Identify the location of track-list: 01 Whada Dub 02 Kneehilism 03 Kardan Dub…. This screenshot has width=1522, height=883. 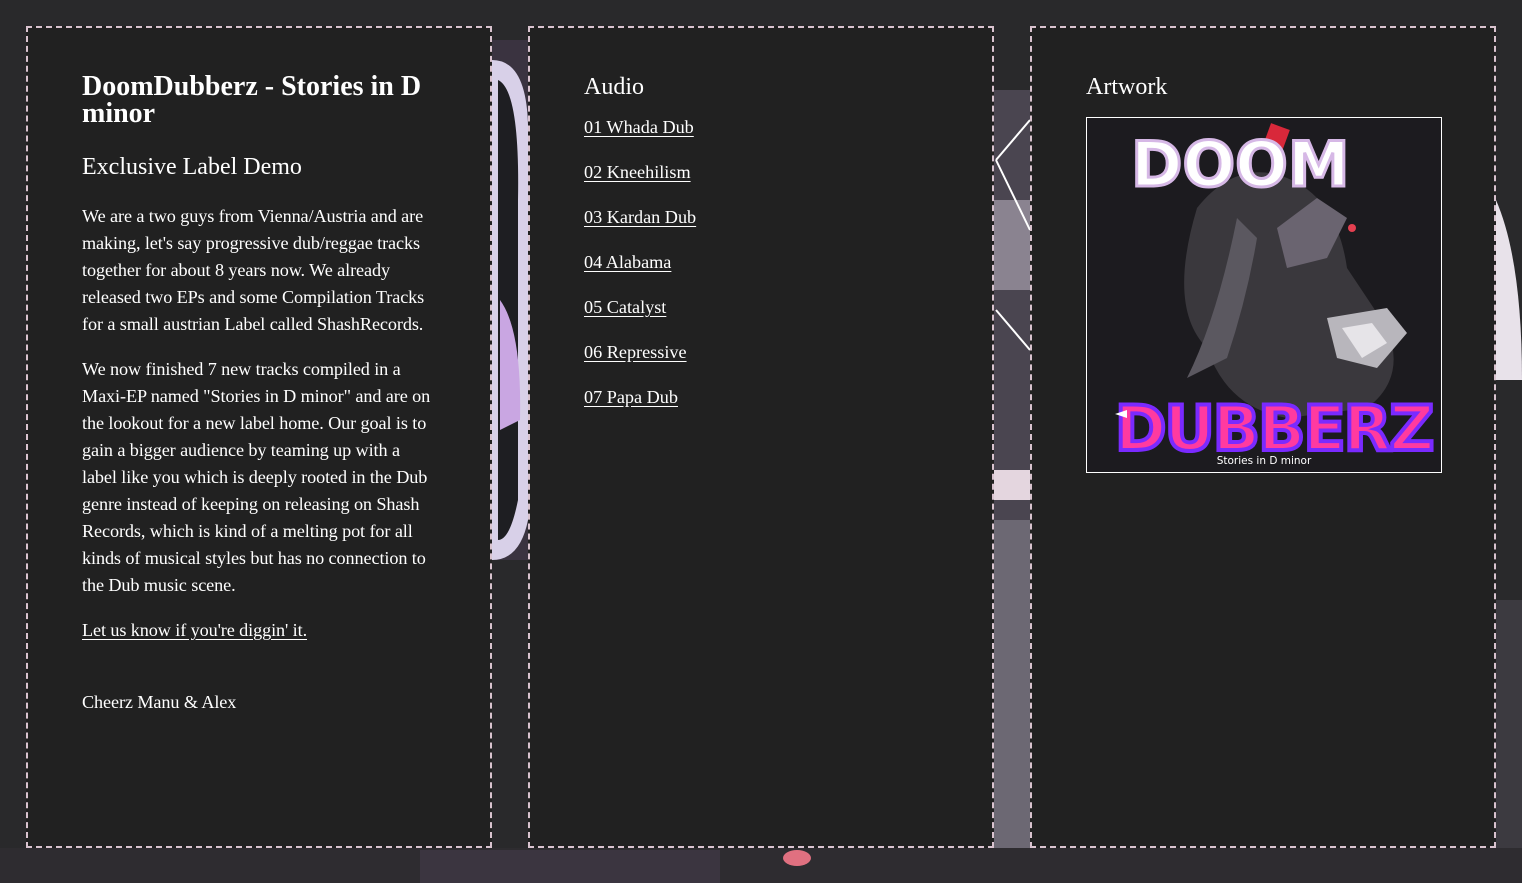
(761, 262).